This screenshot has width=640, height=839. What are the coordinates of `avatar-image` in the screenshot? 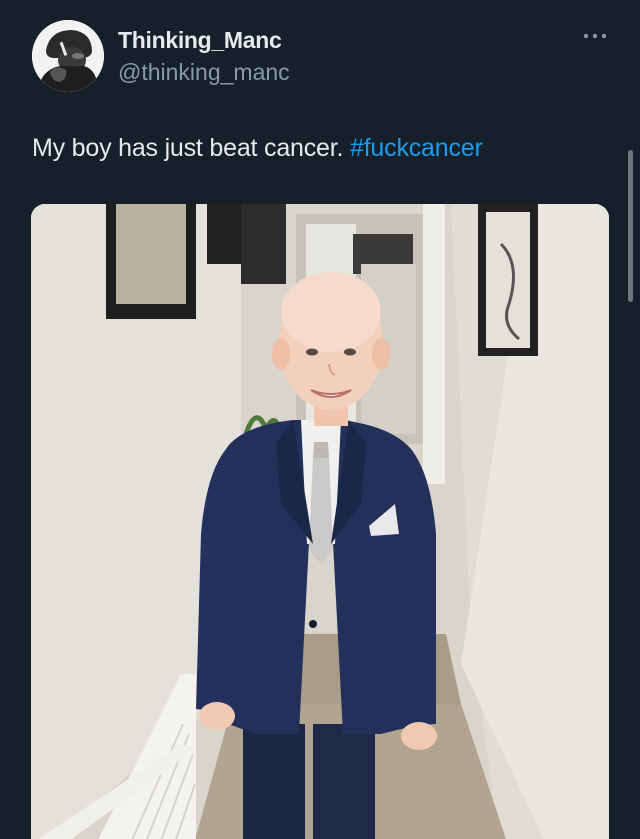 It's located at (68, 56).